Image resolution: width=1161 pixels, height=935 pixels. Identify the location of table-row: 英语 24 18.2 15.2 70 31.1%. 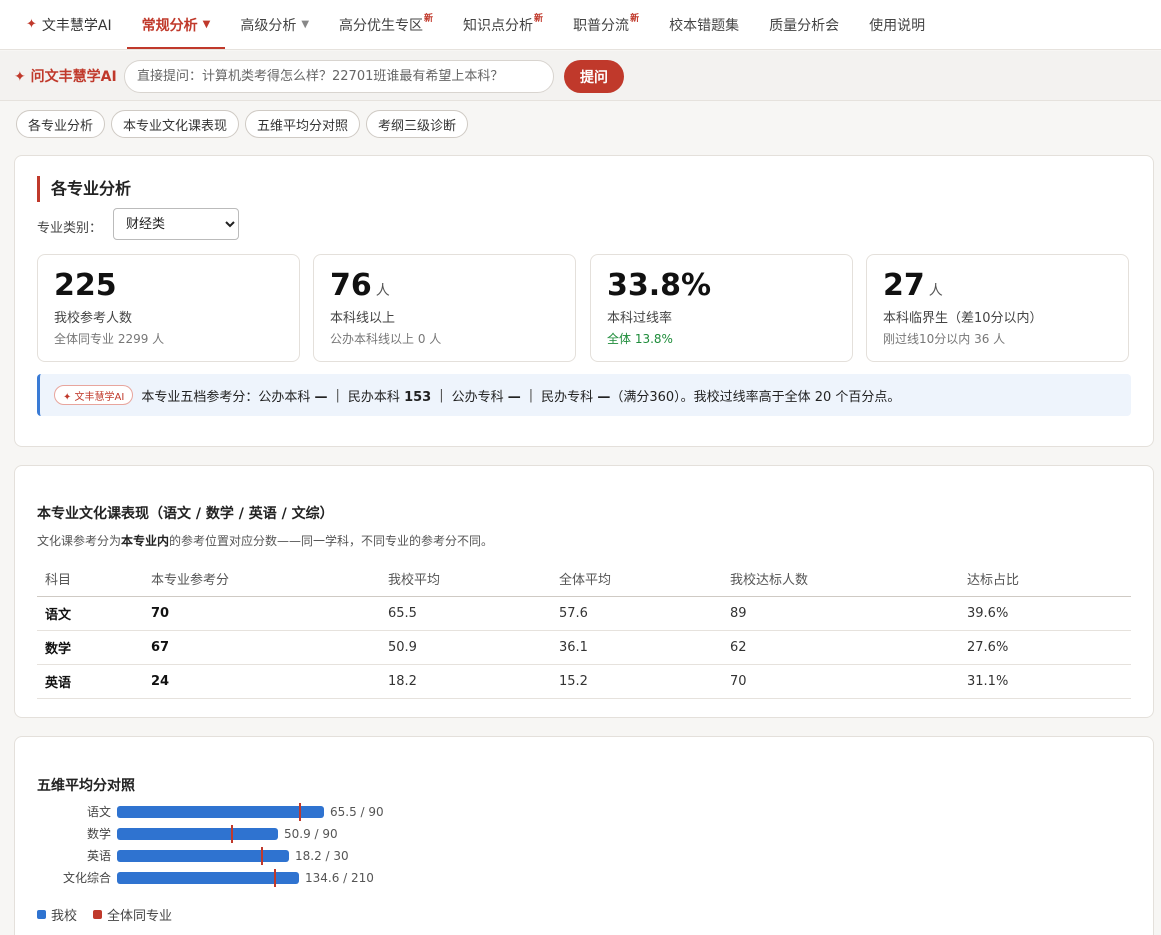
(584, 681).